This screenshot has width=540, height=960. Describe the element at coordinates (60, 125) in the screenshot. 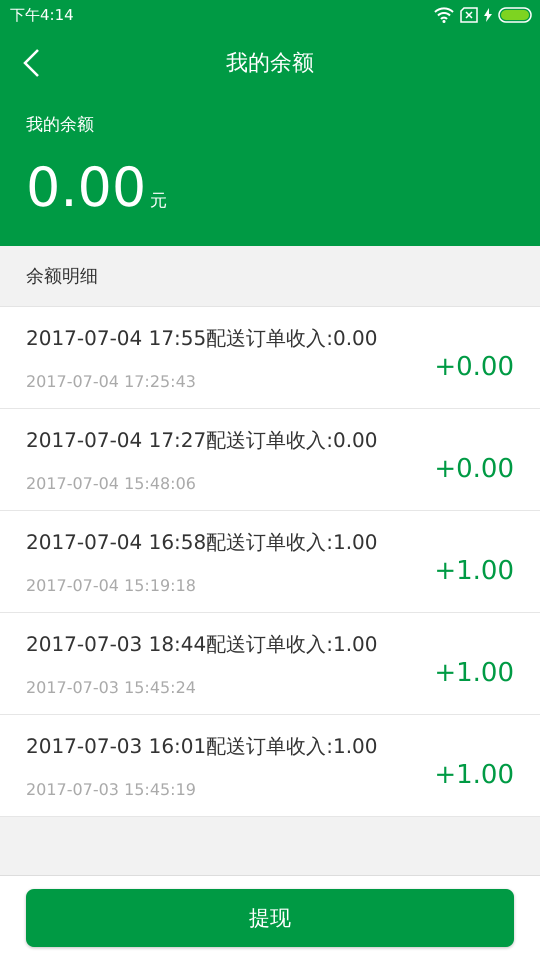

I see `balance-label: 我的余额` at that location.